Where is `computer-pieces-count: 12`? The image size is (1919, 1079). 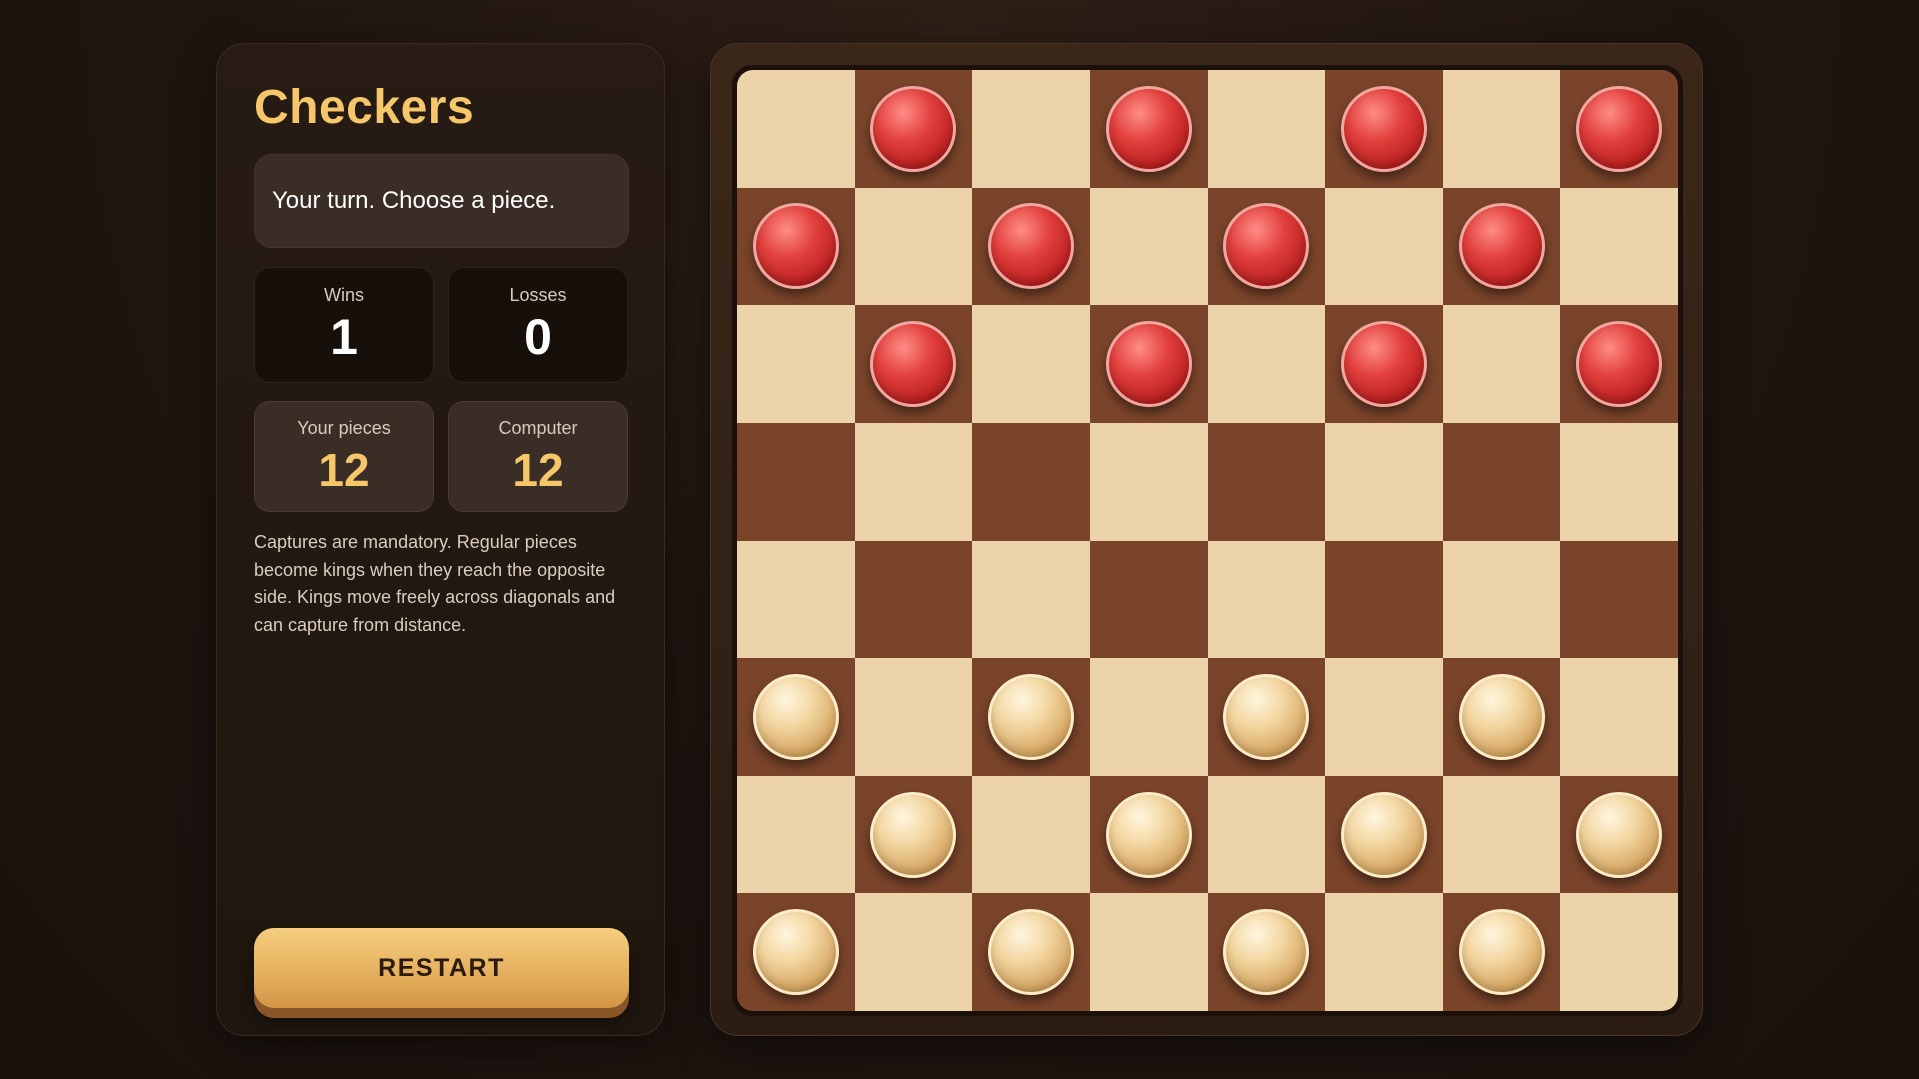
computer-pieces-count: 12 is located at coordinates (538, 470).